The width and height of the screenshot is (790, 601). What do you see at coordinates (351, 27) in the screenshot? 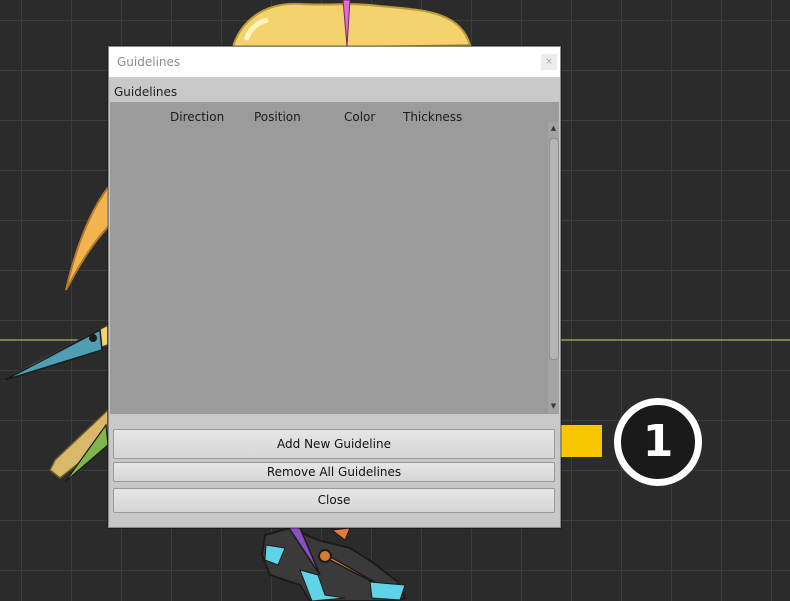
I see `character-head-shape` at bounding box center [351, 27].